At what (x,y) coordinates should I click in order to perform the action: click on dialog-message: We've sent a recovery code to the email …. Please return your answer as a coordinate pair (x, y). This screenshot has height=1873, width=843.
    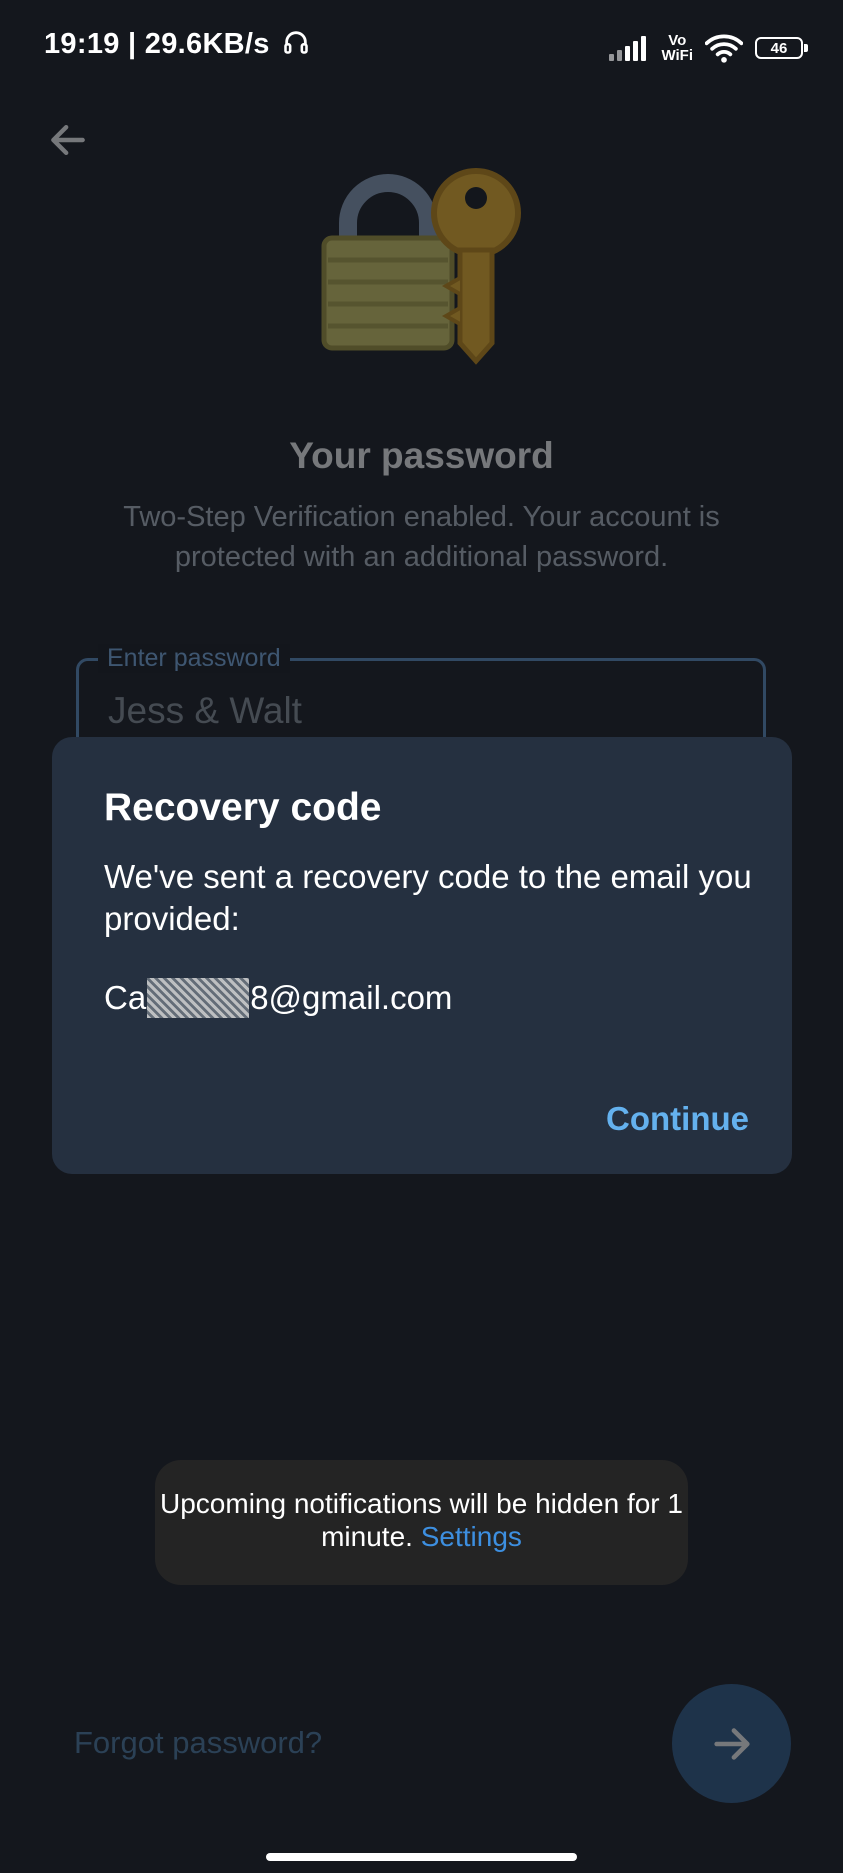
    Looking at the image, I should click on (428, 897).